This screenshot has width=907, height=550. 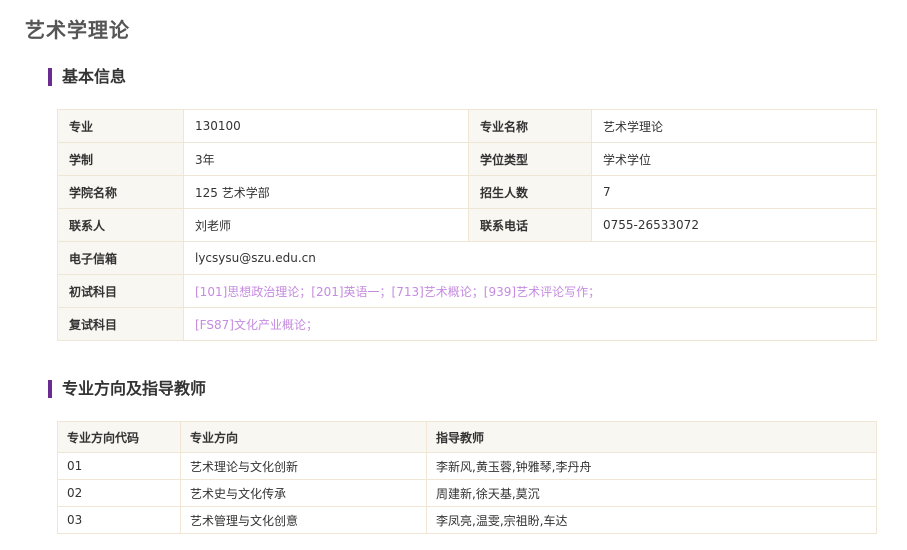 I want to click on table-row: 01 艺术理论与文化创新 李新风,黄玉蓉,钟雅琴,李丹舟, so click(x=467, y=466).